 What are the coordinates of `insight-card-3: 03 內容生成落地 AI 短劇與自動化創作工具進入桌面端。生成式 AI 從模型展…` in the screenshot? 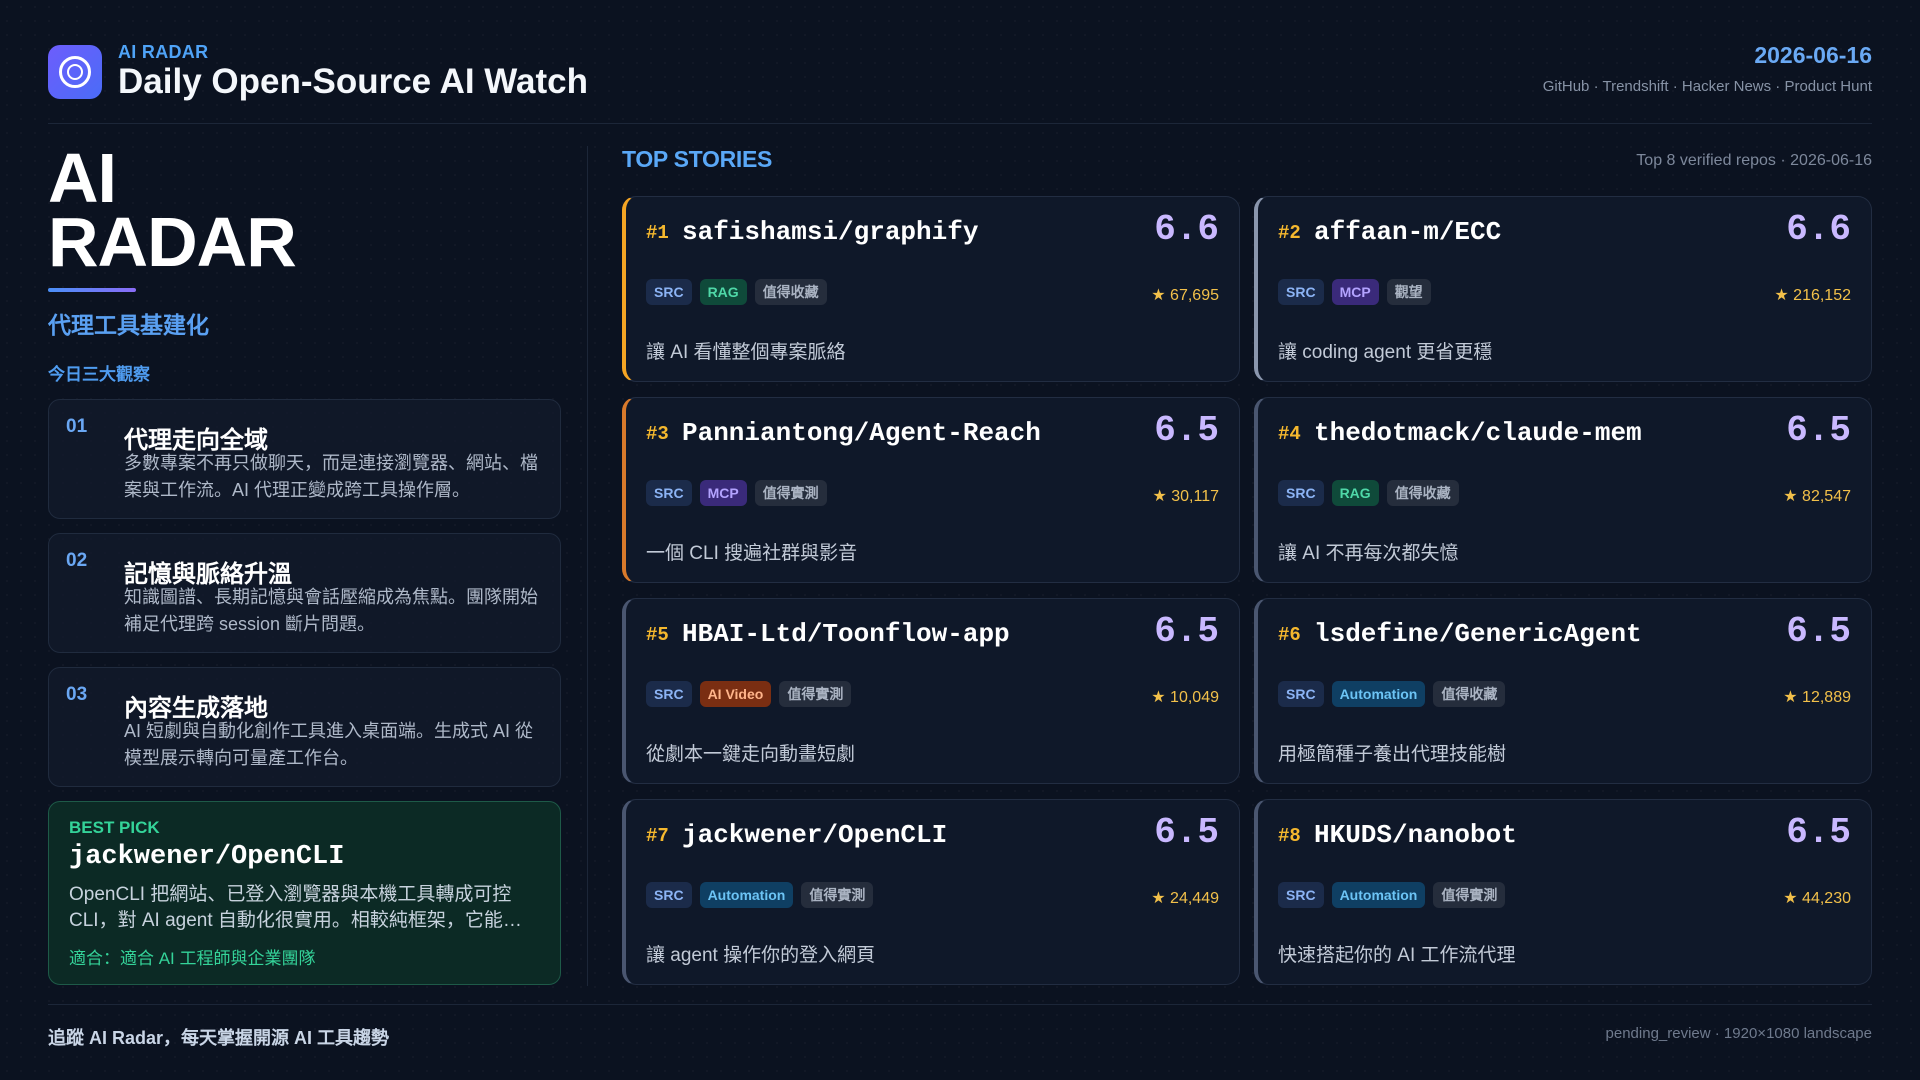 It's located at (304, 727).